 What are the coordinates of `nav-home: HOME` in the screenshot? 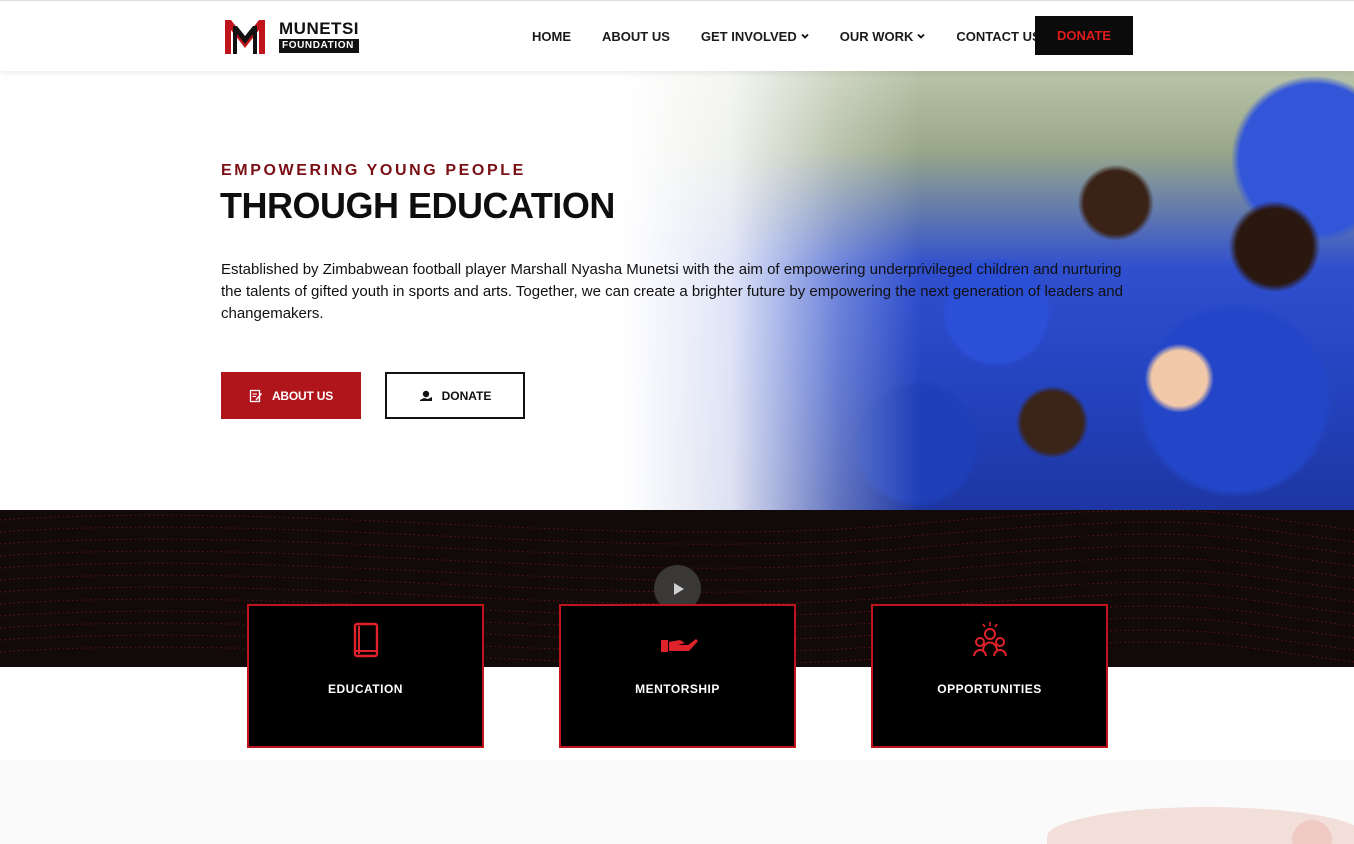 It's located at (551, 36).